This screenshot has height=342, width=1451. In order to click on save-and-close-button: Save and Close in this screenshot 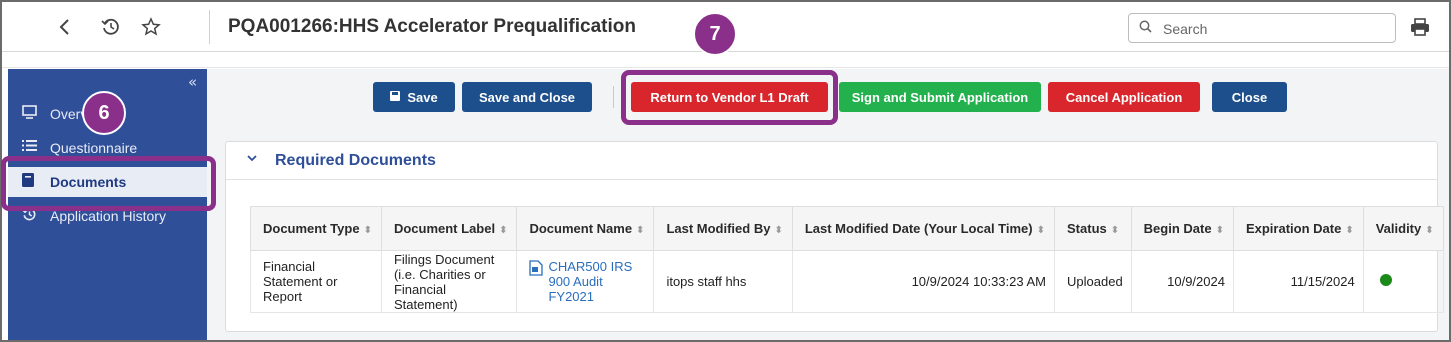, I will do `click(527, 97)`.